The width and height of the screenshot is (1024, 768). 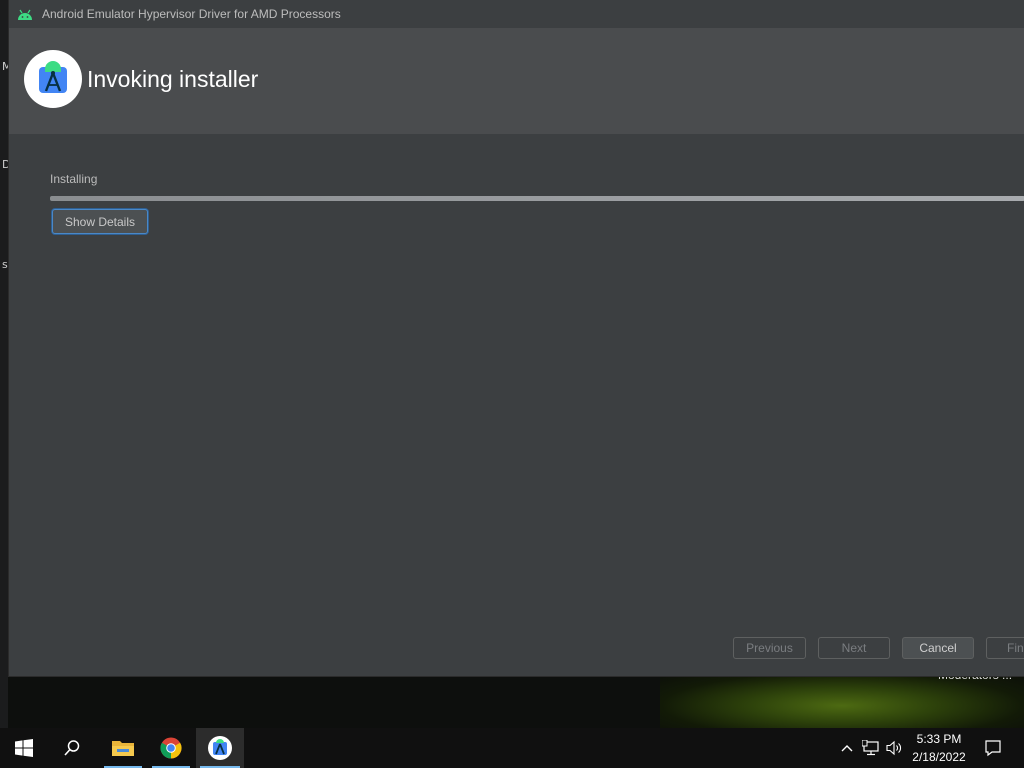 I want to click on progress-bar-fill, so click(x=537, y=198).